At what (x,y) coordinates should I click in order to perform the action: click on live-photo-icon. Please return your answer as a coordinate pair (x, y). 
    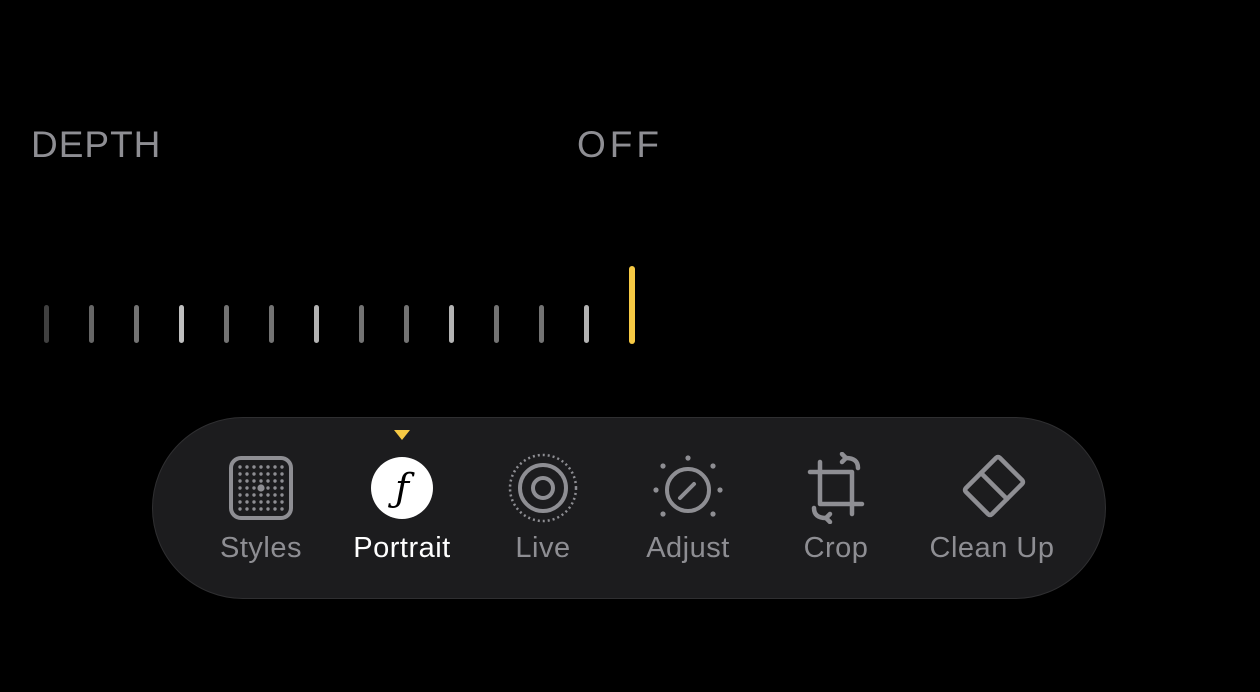
    Looking at the image, I should click on (543, 488).